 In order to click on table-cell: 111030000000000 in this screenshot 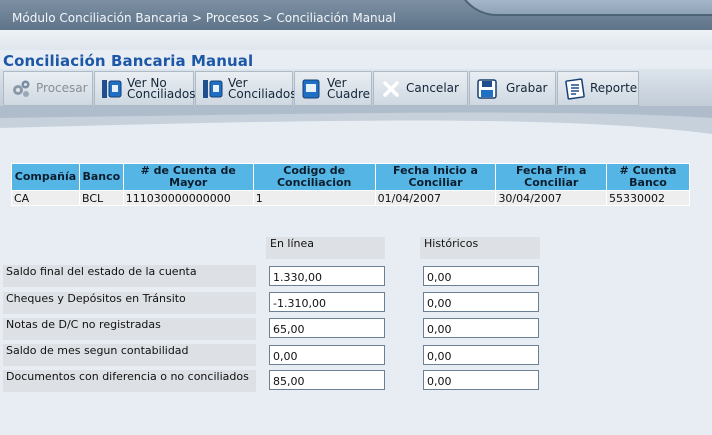, I will do `click(188, 198)`.